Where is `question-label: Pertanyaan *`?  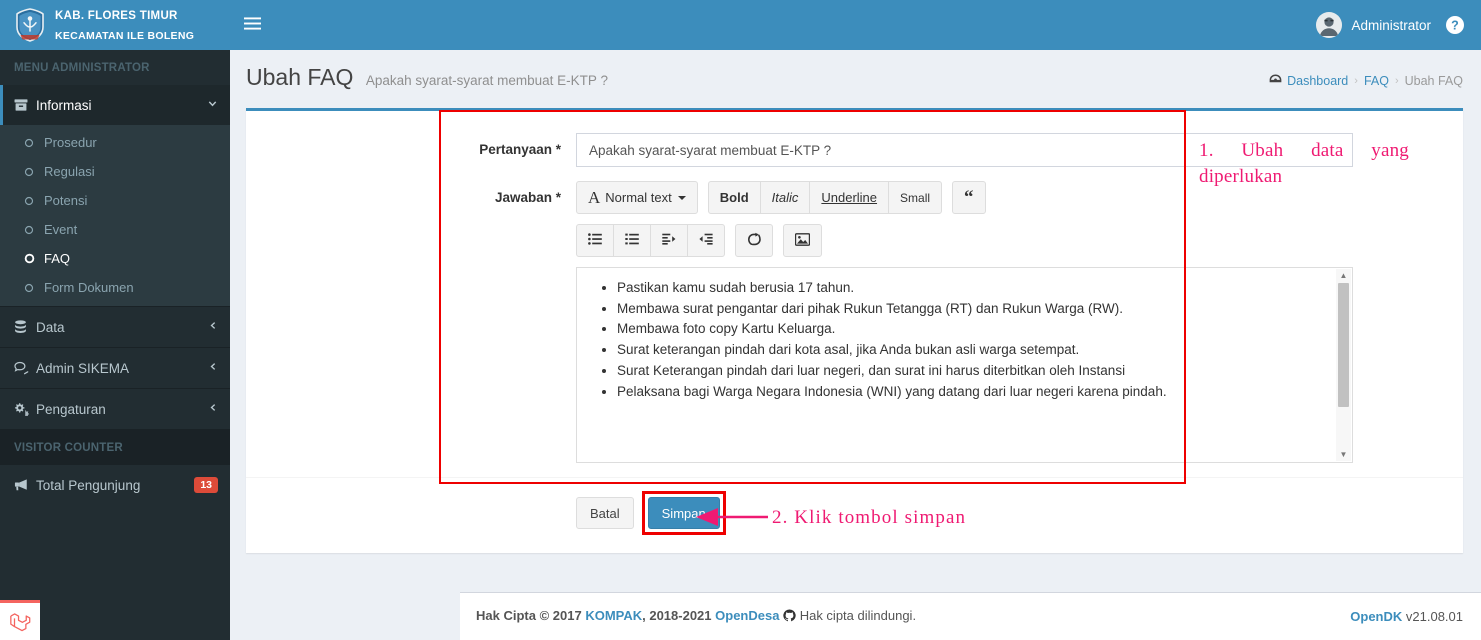 question-label: Pertanyaan * is located at coordinates (520, 149).